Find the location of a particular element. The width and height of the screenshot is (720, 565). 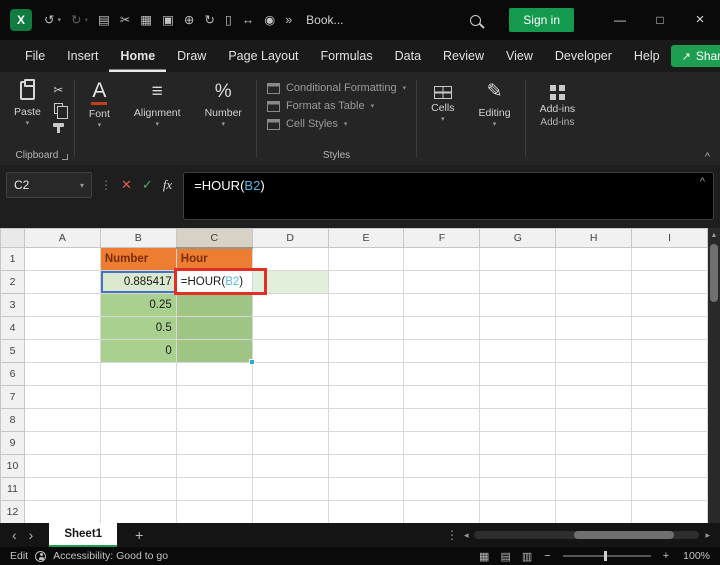

cell-h6 is located at coordinates (594, 374).